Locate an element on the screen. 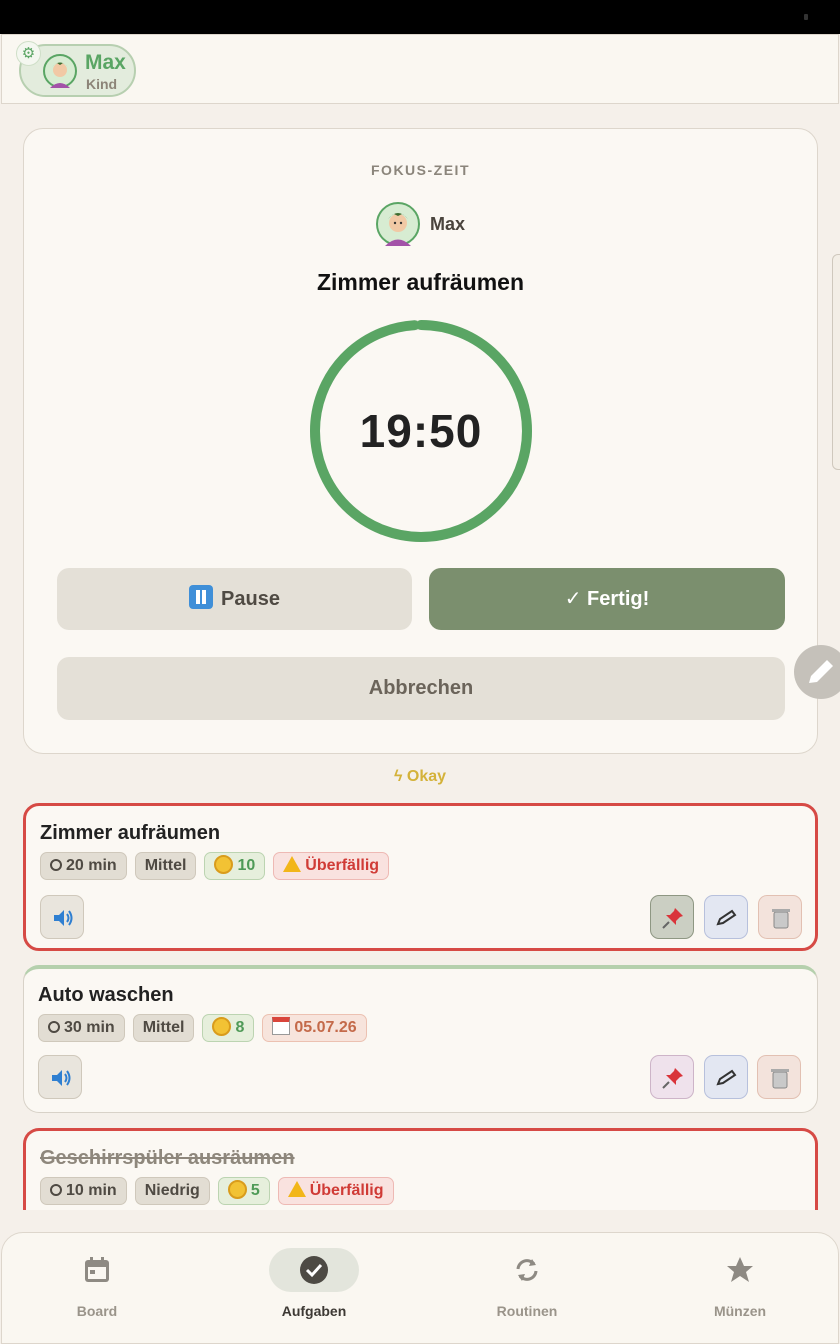 The width and height of the screenshot is (840, 1344). nav-muenzen: Münzen is located at coordinates (737, 1288).